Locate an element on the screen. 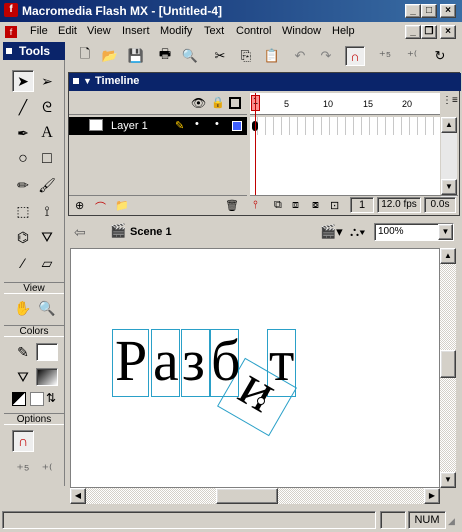 This screenshot has height=532, width=462. edit-scene-icon: 🎬▾ is located at coordinates (331, 232).